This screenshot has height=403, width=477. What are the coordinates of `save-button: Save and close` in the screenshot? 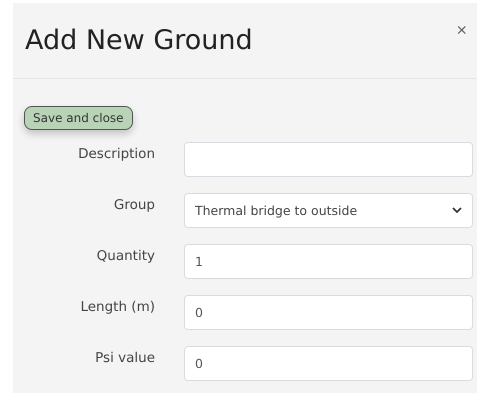 It's located at (78, 118).